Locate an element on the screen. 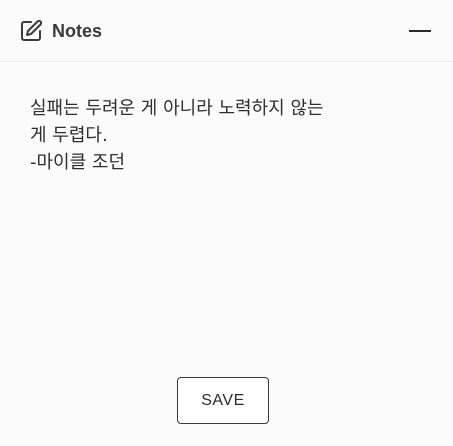  page-title: Notes is located at coordinates (77, 31).